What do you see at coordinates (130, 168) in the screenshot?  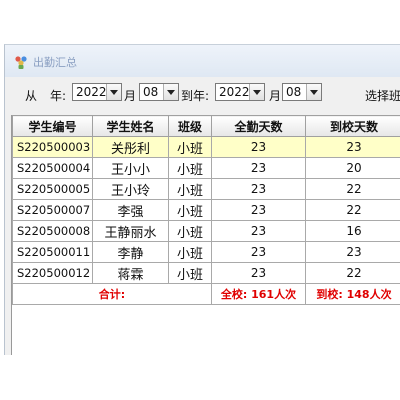 I see `student-name-cell: 王小小` at bounding box center [130, 168].